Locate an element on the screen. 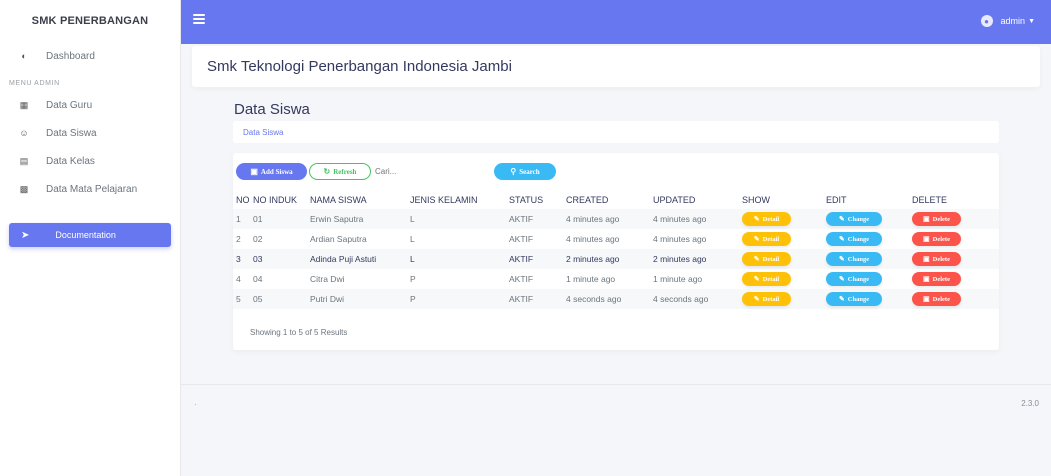 This screenshot has height=476, width=1051. sidebar-item-label: Data Mata Pelajaran is located at coordinates (92, 189).